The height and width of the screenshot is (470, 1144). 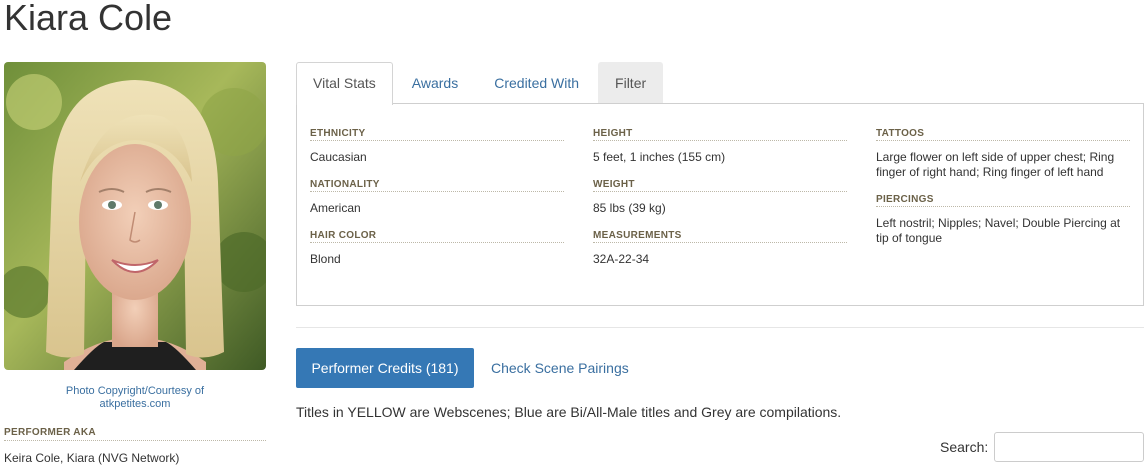 I want to click on tab-filter: Filter, so click(x=631, y=83).